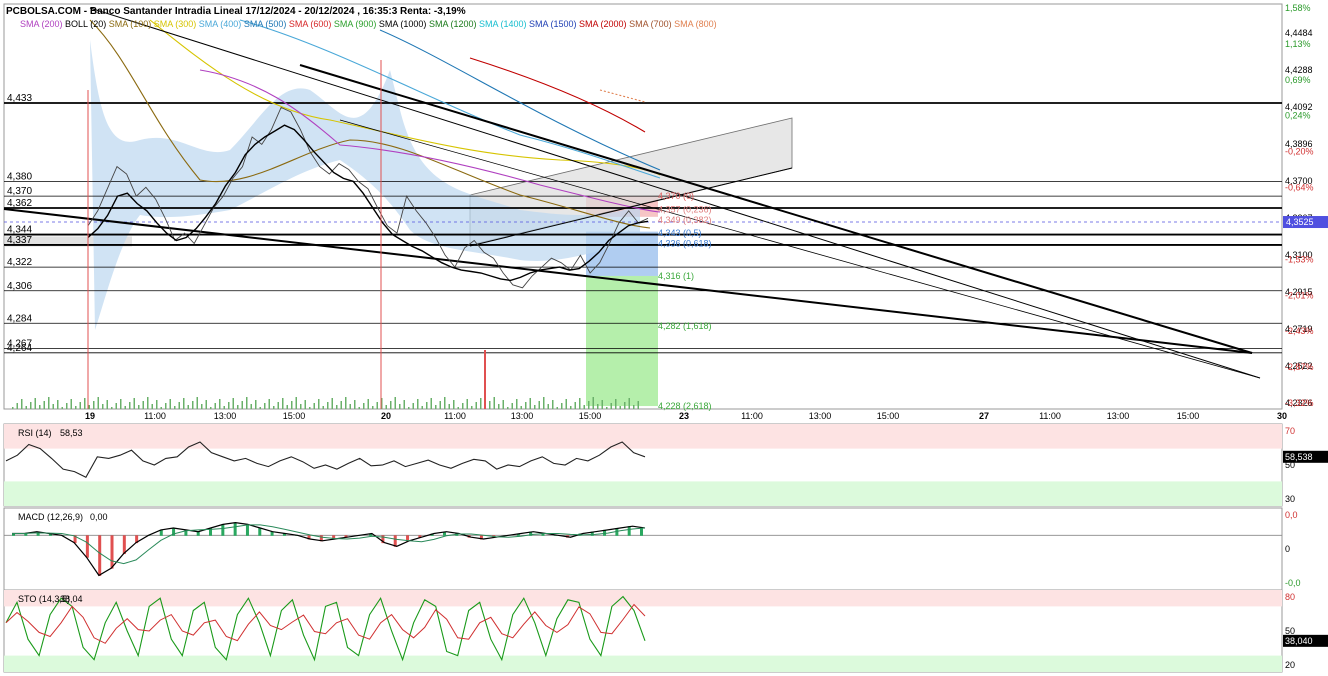 This screenshot has height=676, width=1328. I want to click on right-axis-pct: -3,32%, so click(1299, 403).